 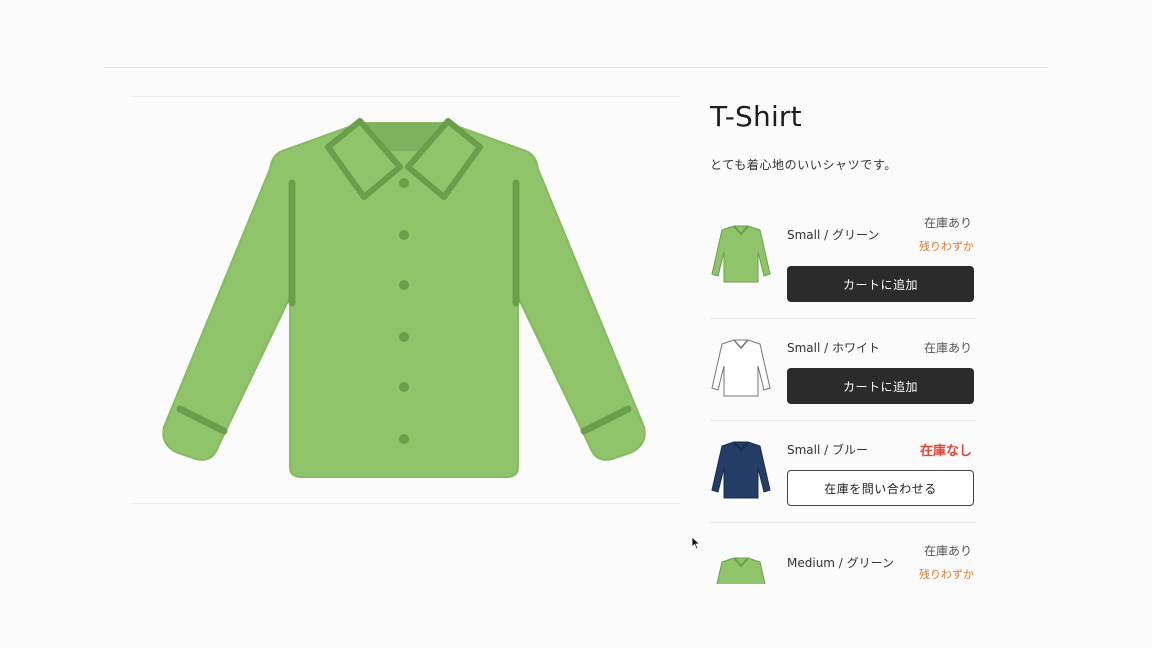 I want to click on variant-name: Medium / グリーン, so click(x=841, y=563).